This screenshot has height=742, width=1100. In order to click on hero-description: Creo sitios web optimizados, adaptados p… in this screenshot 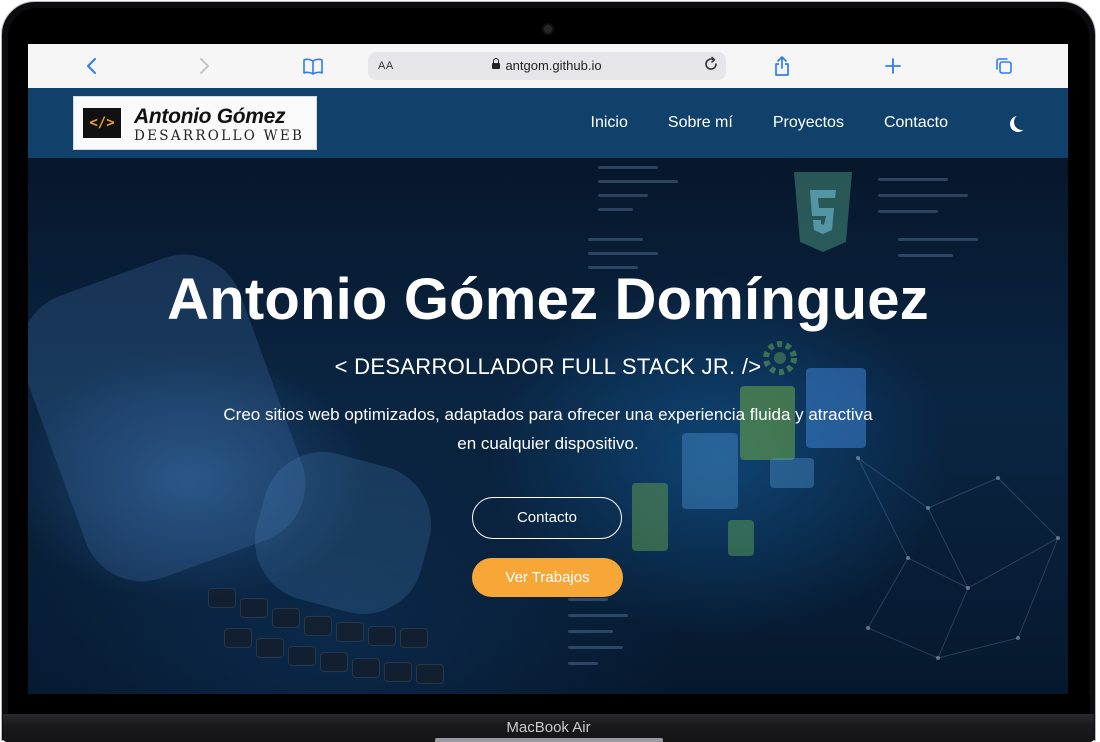, I will do `click(548, 429)`.